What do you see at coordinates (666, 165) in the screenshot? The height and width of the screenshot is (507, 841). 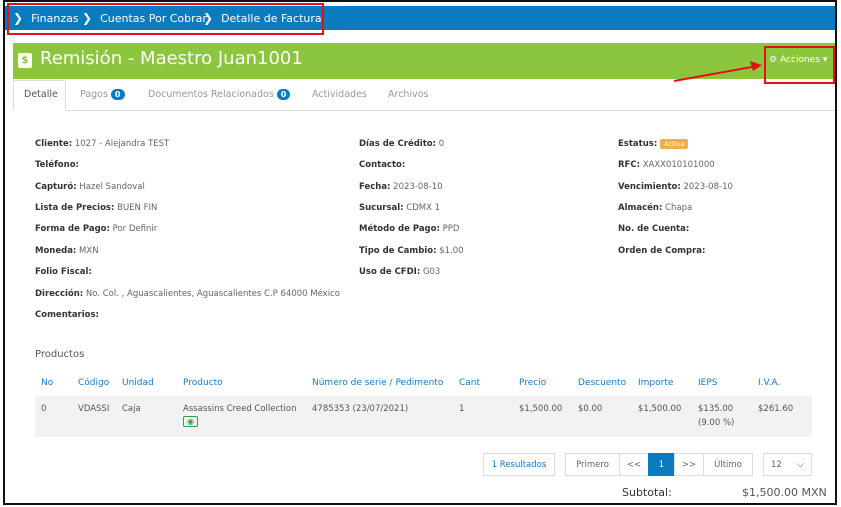 I see `field-rfc: RFC: XAXX010101000` at bounding box center [666, 165].